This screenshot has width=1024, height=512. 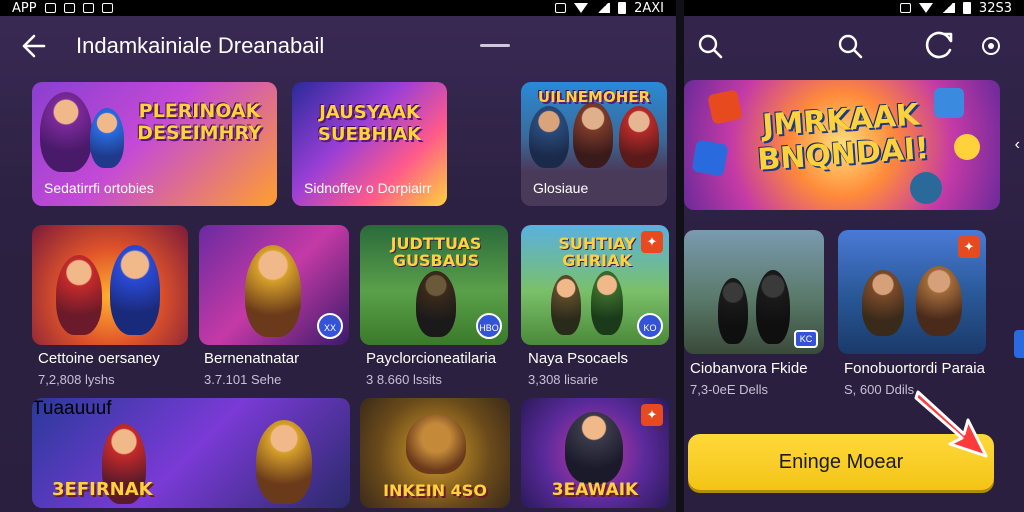 I want to click on banner-art-title: JMRKAAK BNQNDAI!, so click(x=843, y=137).